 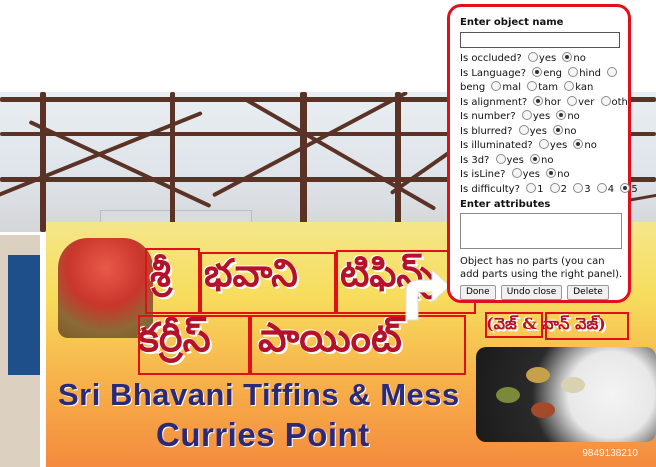 What do you see at coordinates (500, 158) in the screenshot?
I see `3d-radio-yes` at bounding box center [500, 158].